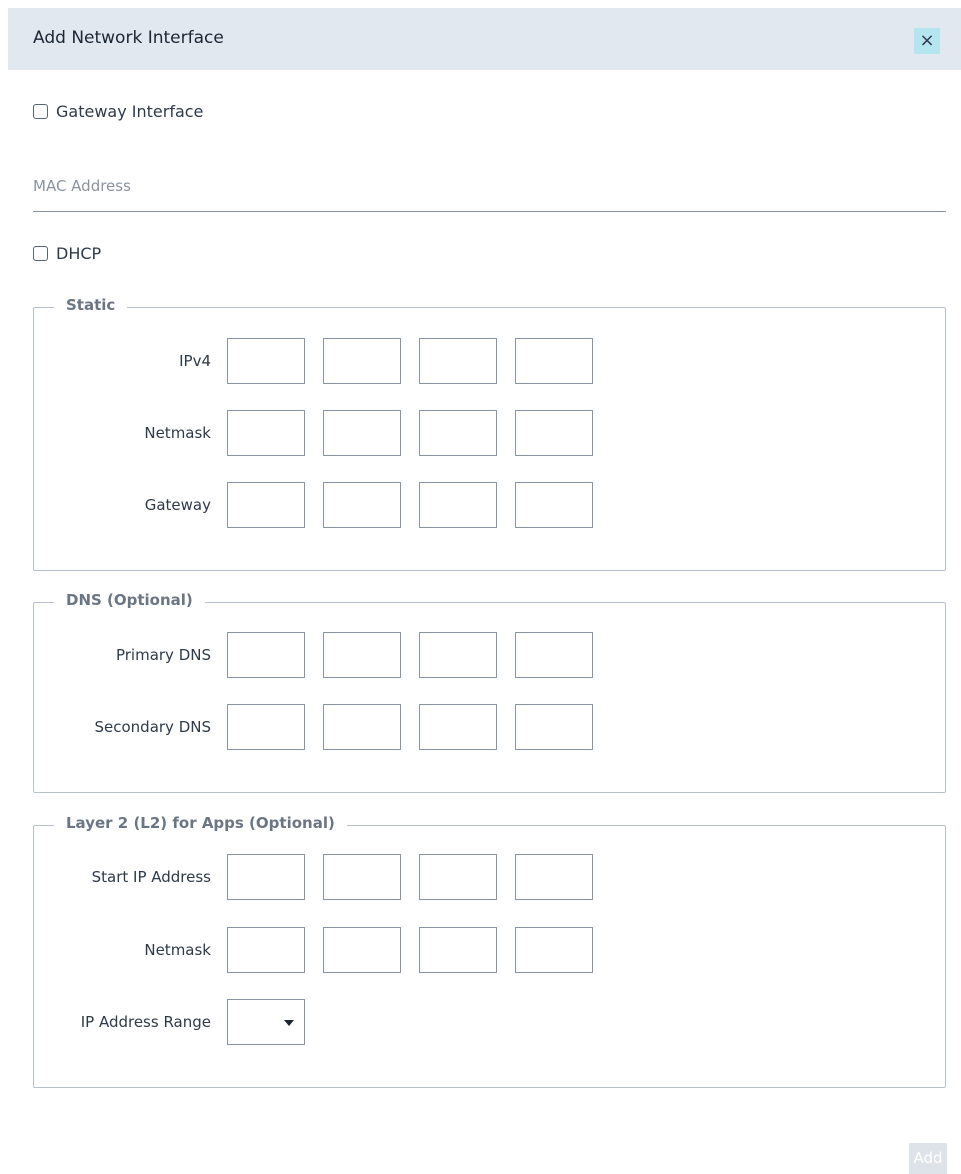  What do you see at coordinates (151, 877) in the screenshot?
I see `start-ip-label: Start IP Address` at bounding box center [151, 877].